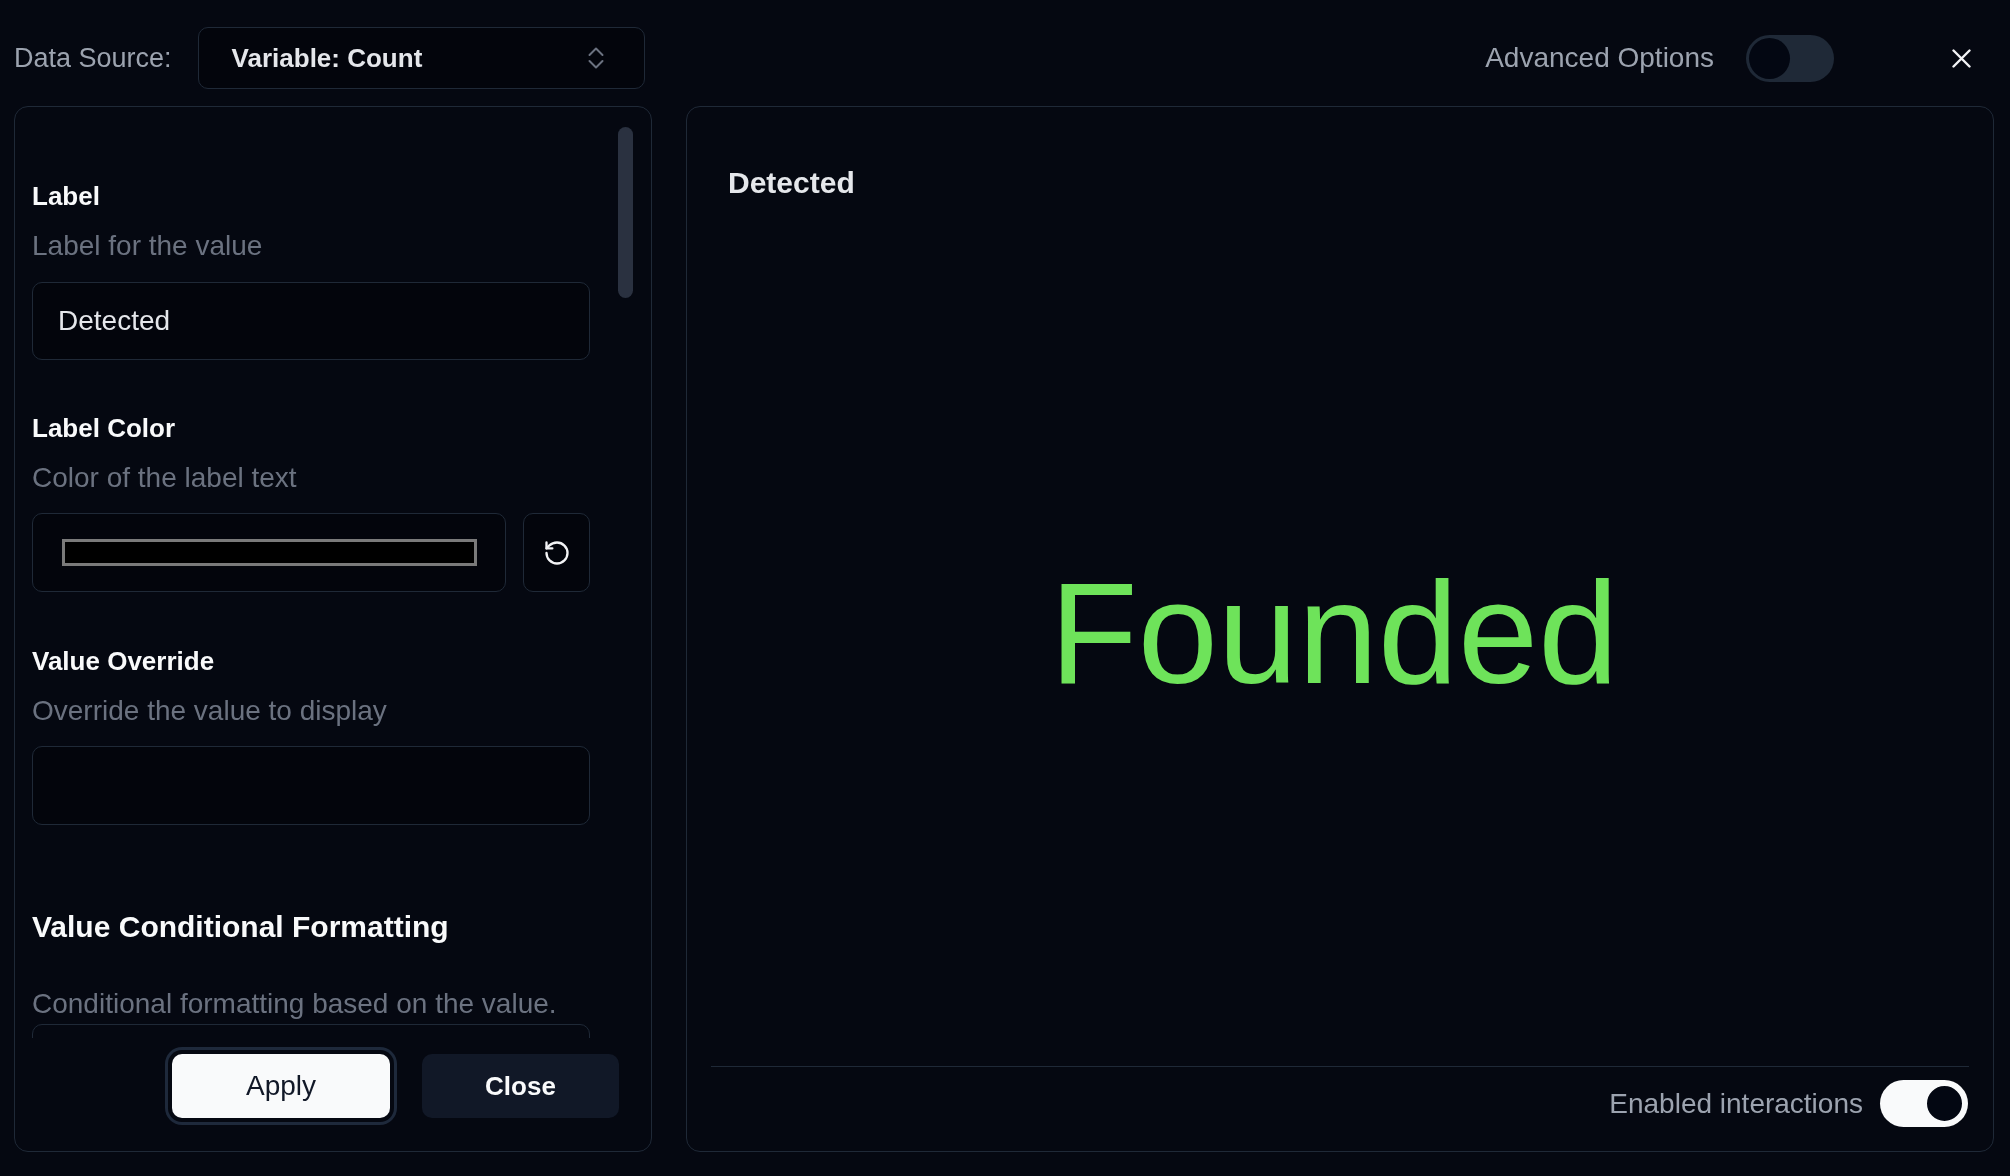 The height and width of the screenshot is (1176, 2010). What do you see at coordinates (1736, 1103) in the screenshot?
I see `interactions-label: Enabled interactions` at bounding box center [1736, 1103].